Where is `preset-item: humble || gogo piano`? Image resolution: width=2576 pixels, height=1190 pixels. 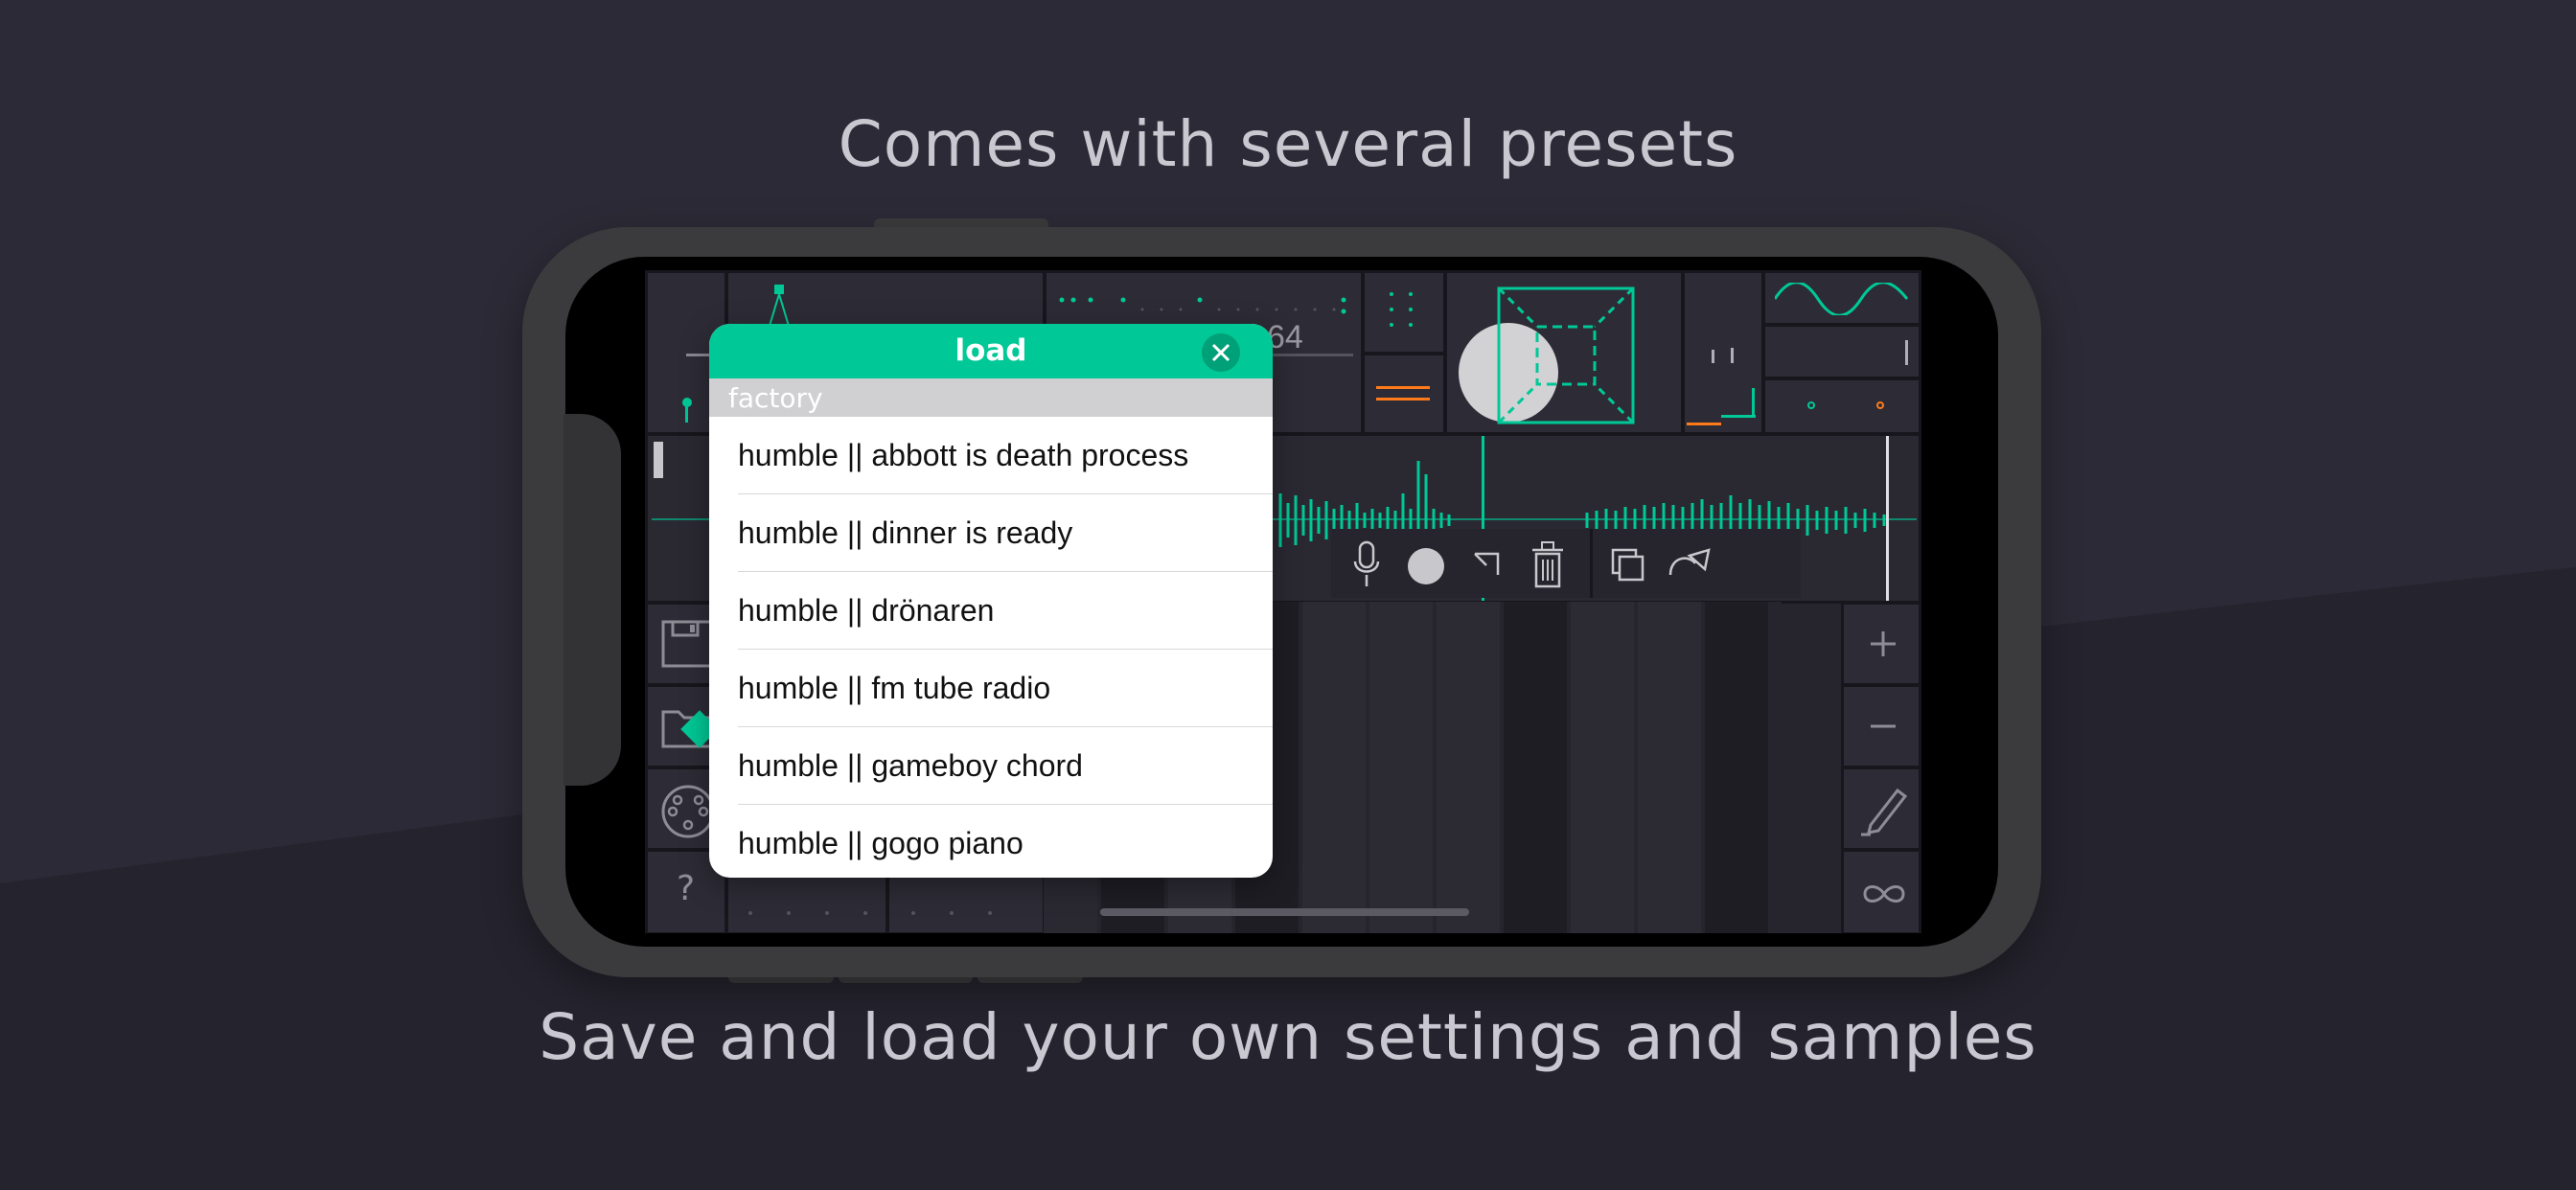 preset-item: humble || gogo piano is located at coordinates (991, 842).